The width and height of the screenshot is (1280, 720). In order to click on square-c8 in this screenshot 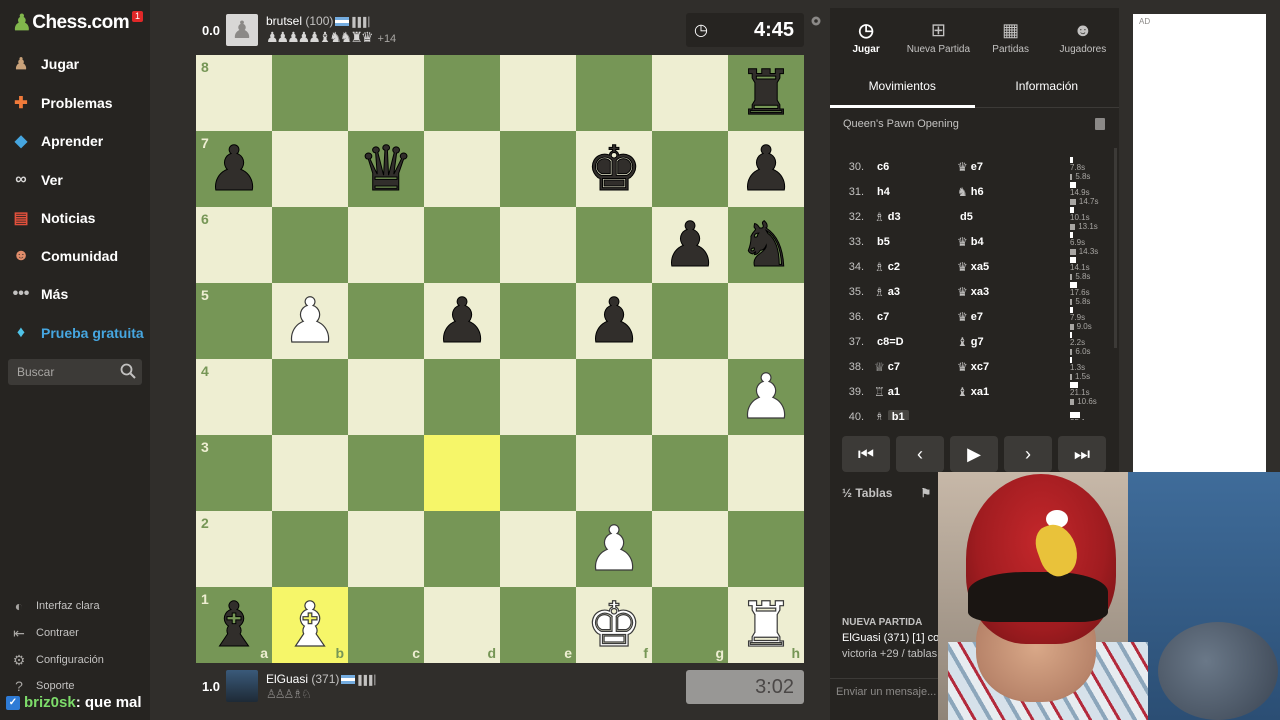, I will do `click(386, 93)`.